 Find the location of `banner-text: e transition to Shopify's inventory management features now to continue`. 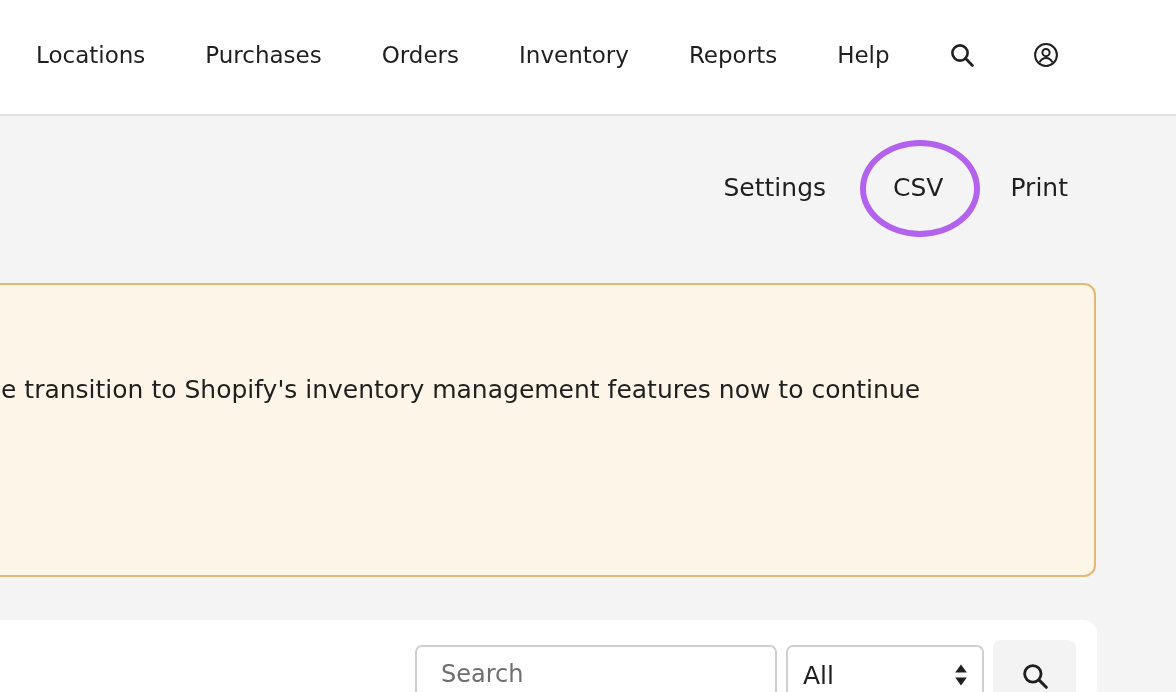

banner-text: e transition to Shopify's inventory management features now to continue is located at coordinates (460, 390).